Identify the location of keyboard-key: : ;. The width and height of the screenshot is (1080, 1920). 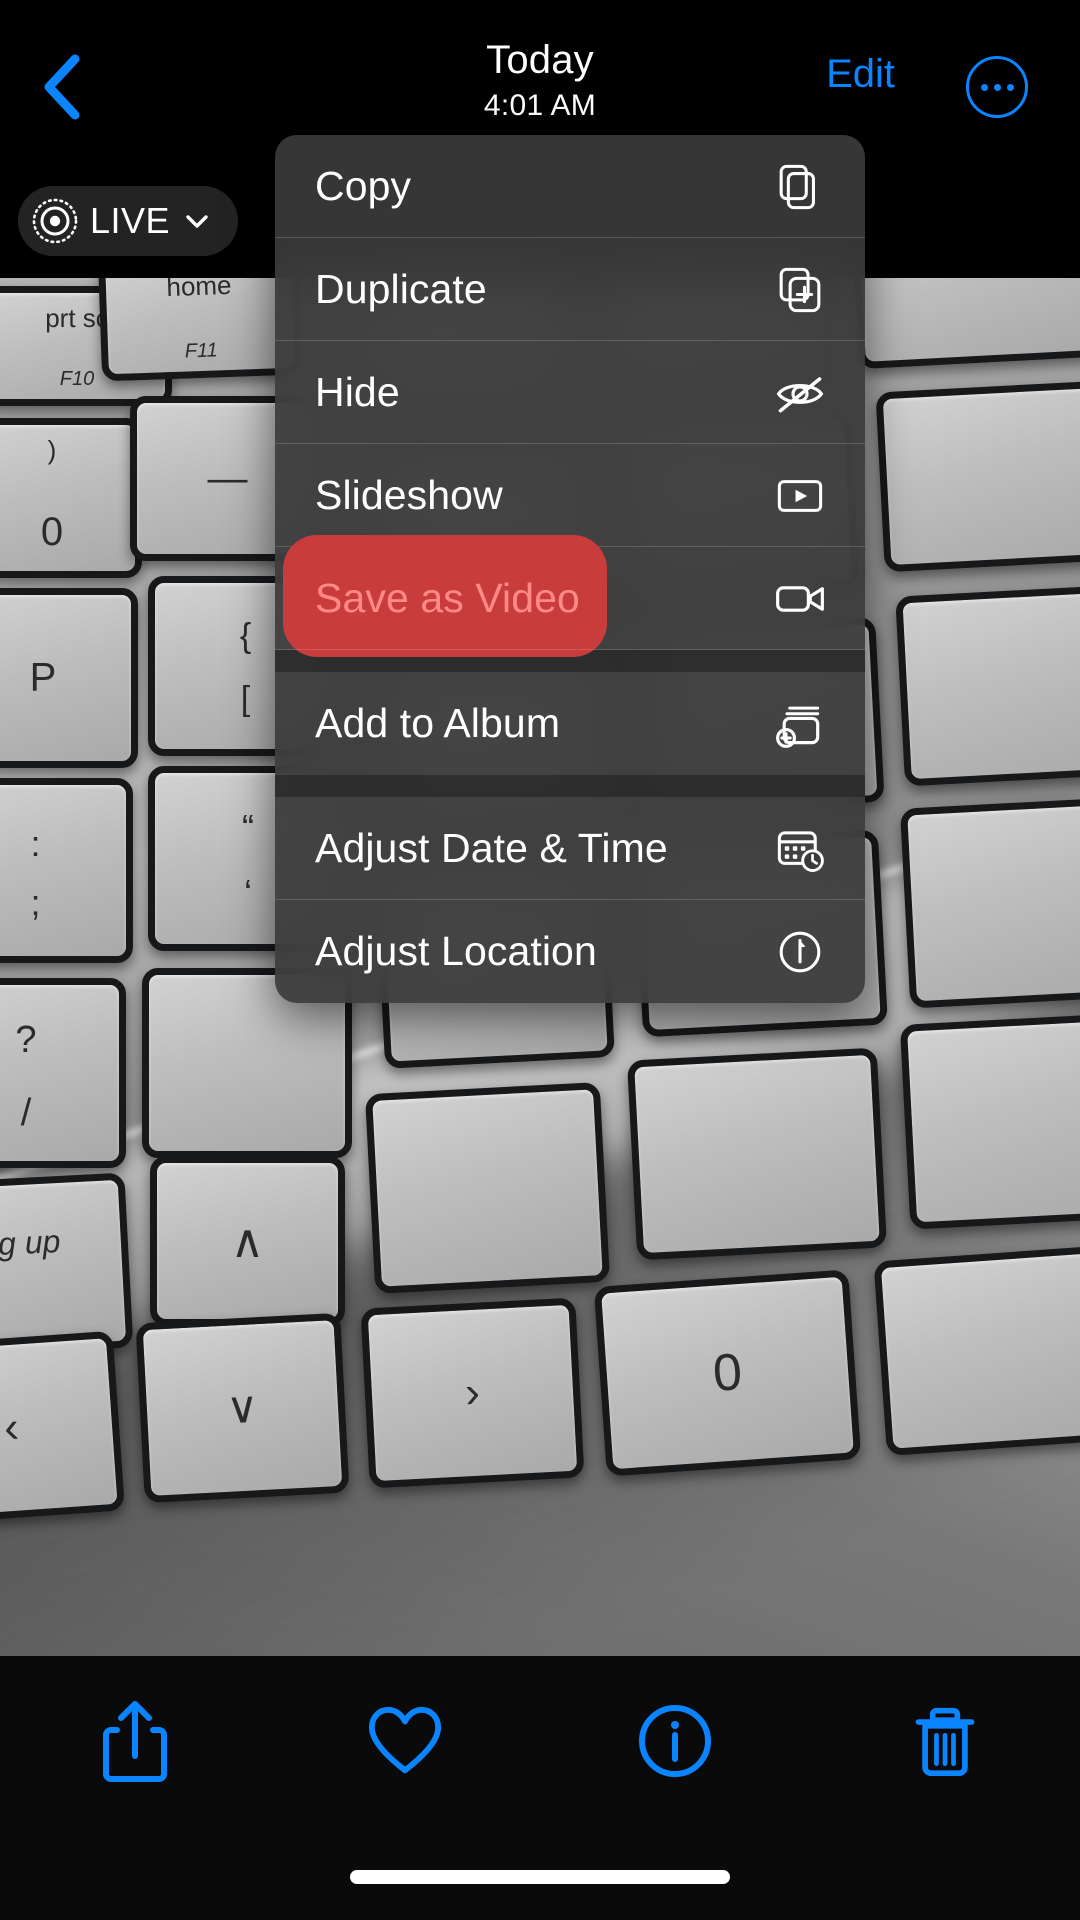
(66, 870).